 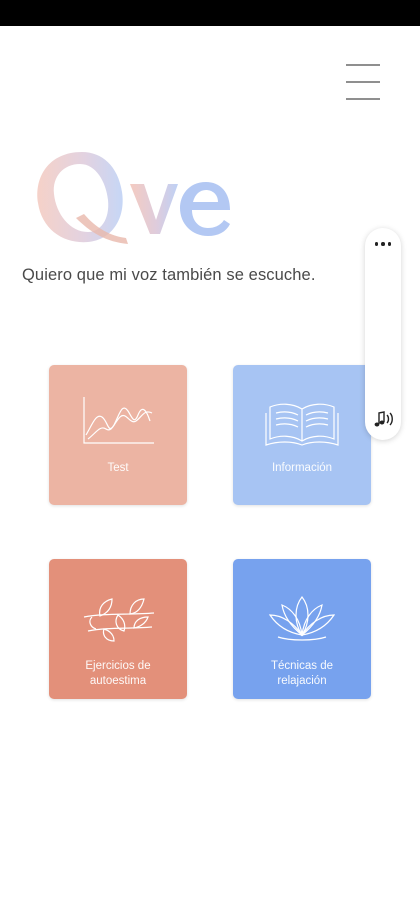 I want to click on tile-tecnicas-relajacion: Técnicas de relajación, so click(x=302, y=629).